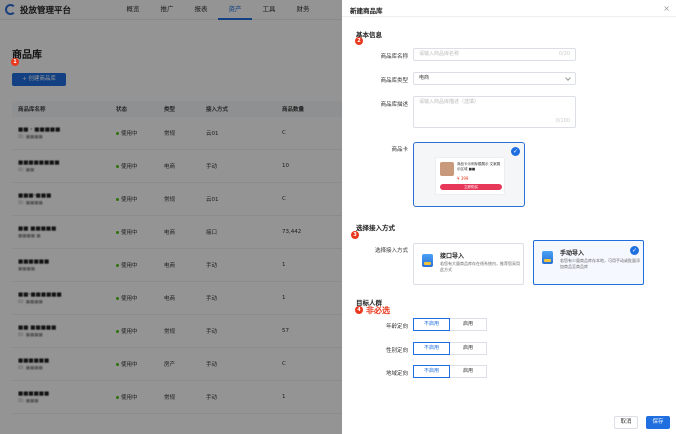  Describe the element at coordinates (468, 371) in the screenshot. I see `region-targeting-on: 启用` at that location.